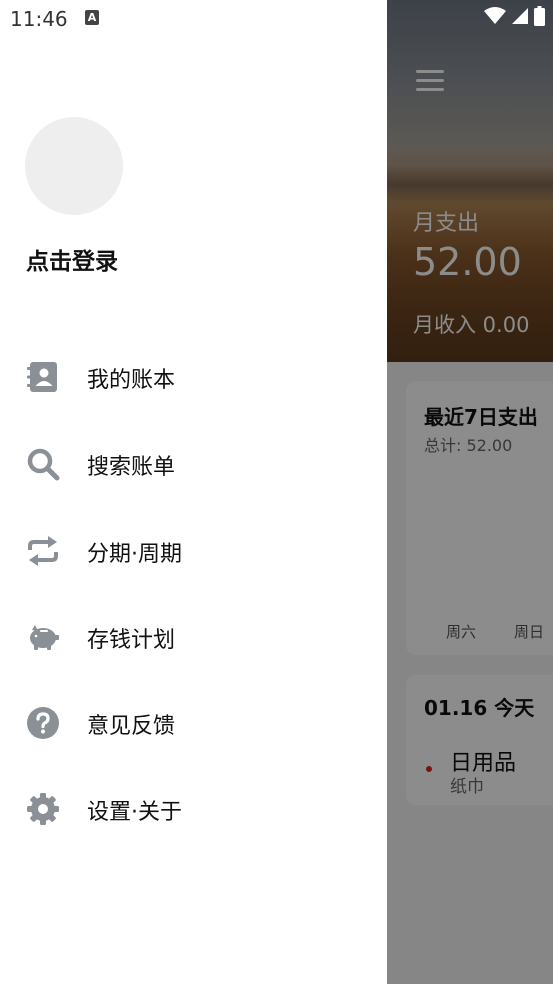 This screenshot has height=984, width=553. Describe the element at coordinates (495, 15) in the screenshot. I see `wifi-icon` at that location.